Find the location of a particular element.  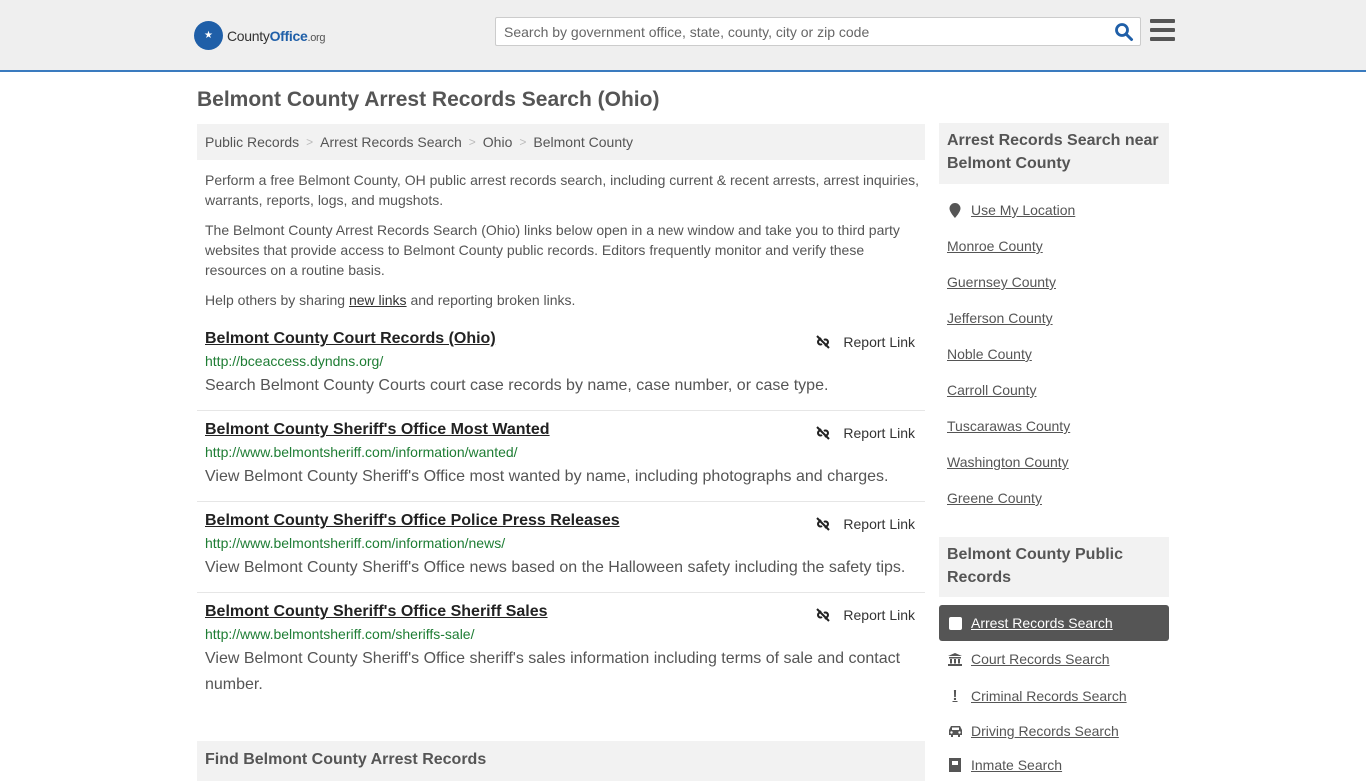

search-box is located at coordinates (818, 31).